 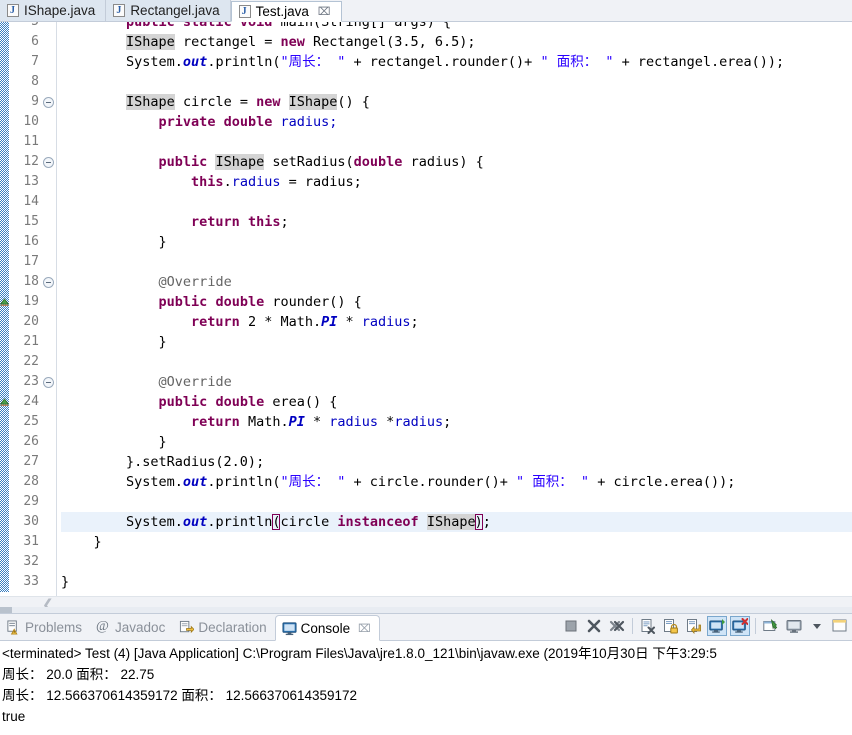 I want to click on scroll-lock-button, so click(x=671, y=626).